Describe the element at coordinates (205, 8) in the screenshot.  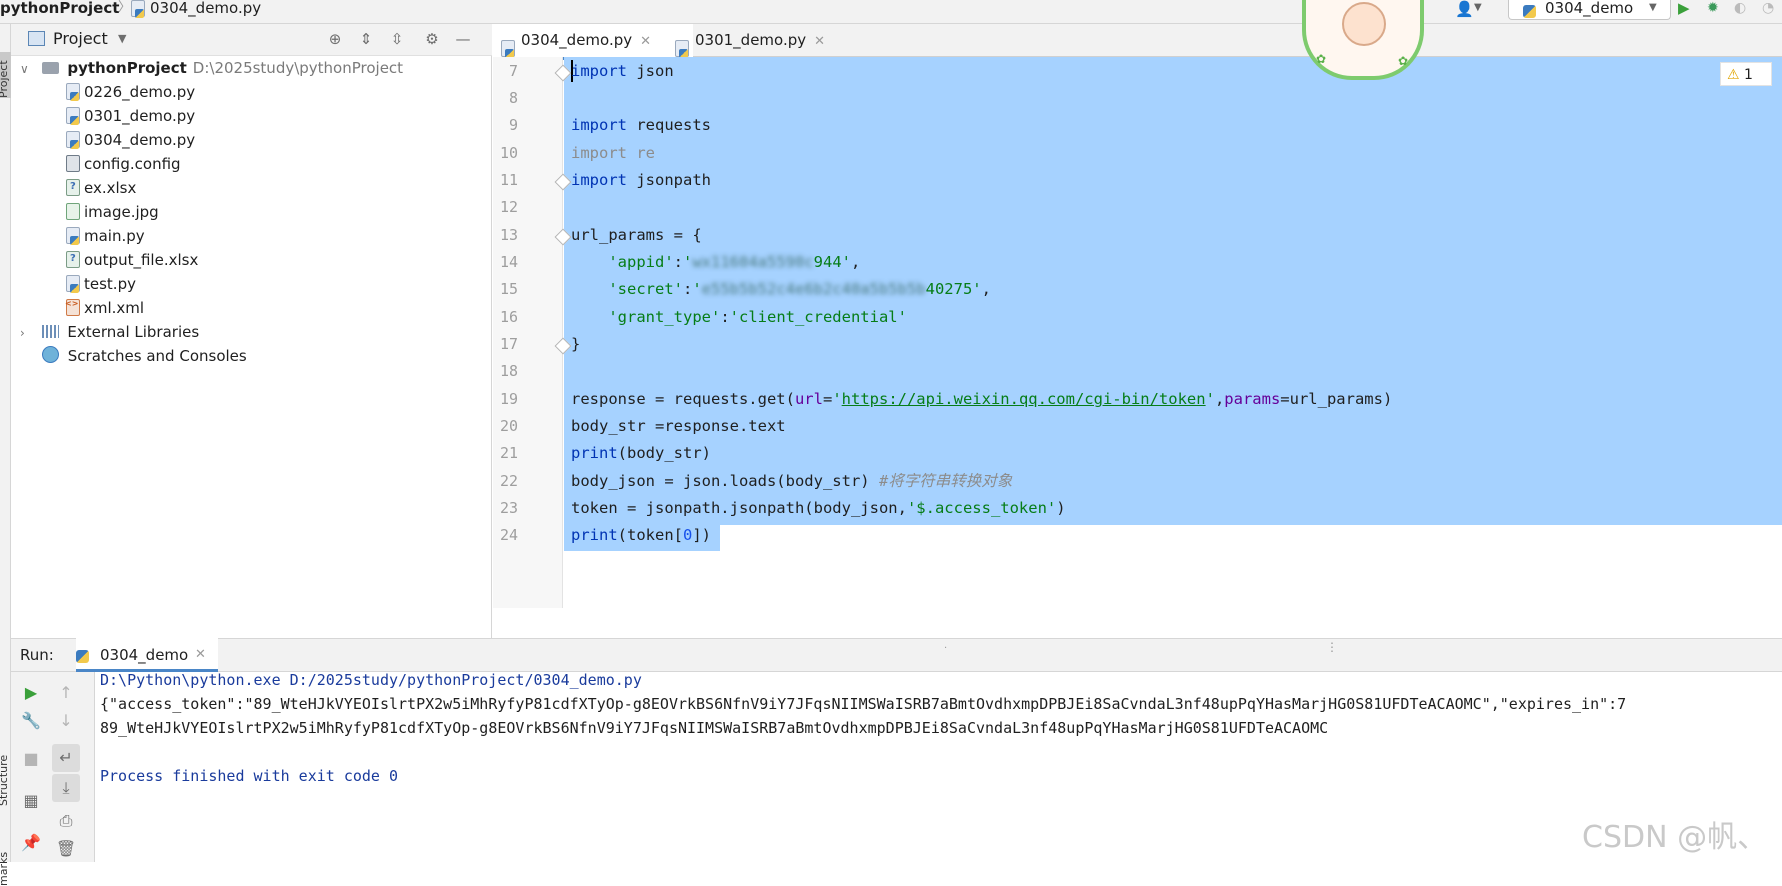
I see `breadcrumb-file: 0304_demo.py` at that location.